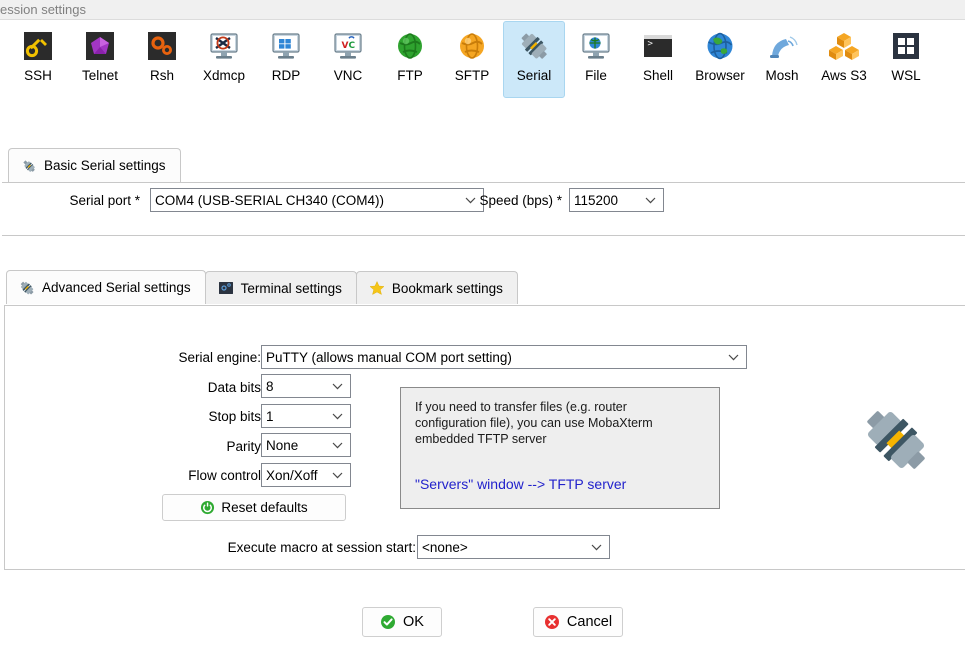 The height and width of the screenshot is (667, 965). What do you see at coordinates (282, 445) in the screenshot?
I see `parity-value: None` at bounding box center [282, 445].